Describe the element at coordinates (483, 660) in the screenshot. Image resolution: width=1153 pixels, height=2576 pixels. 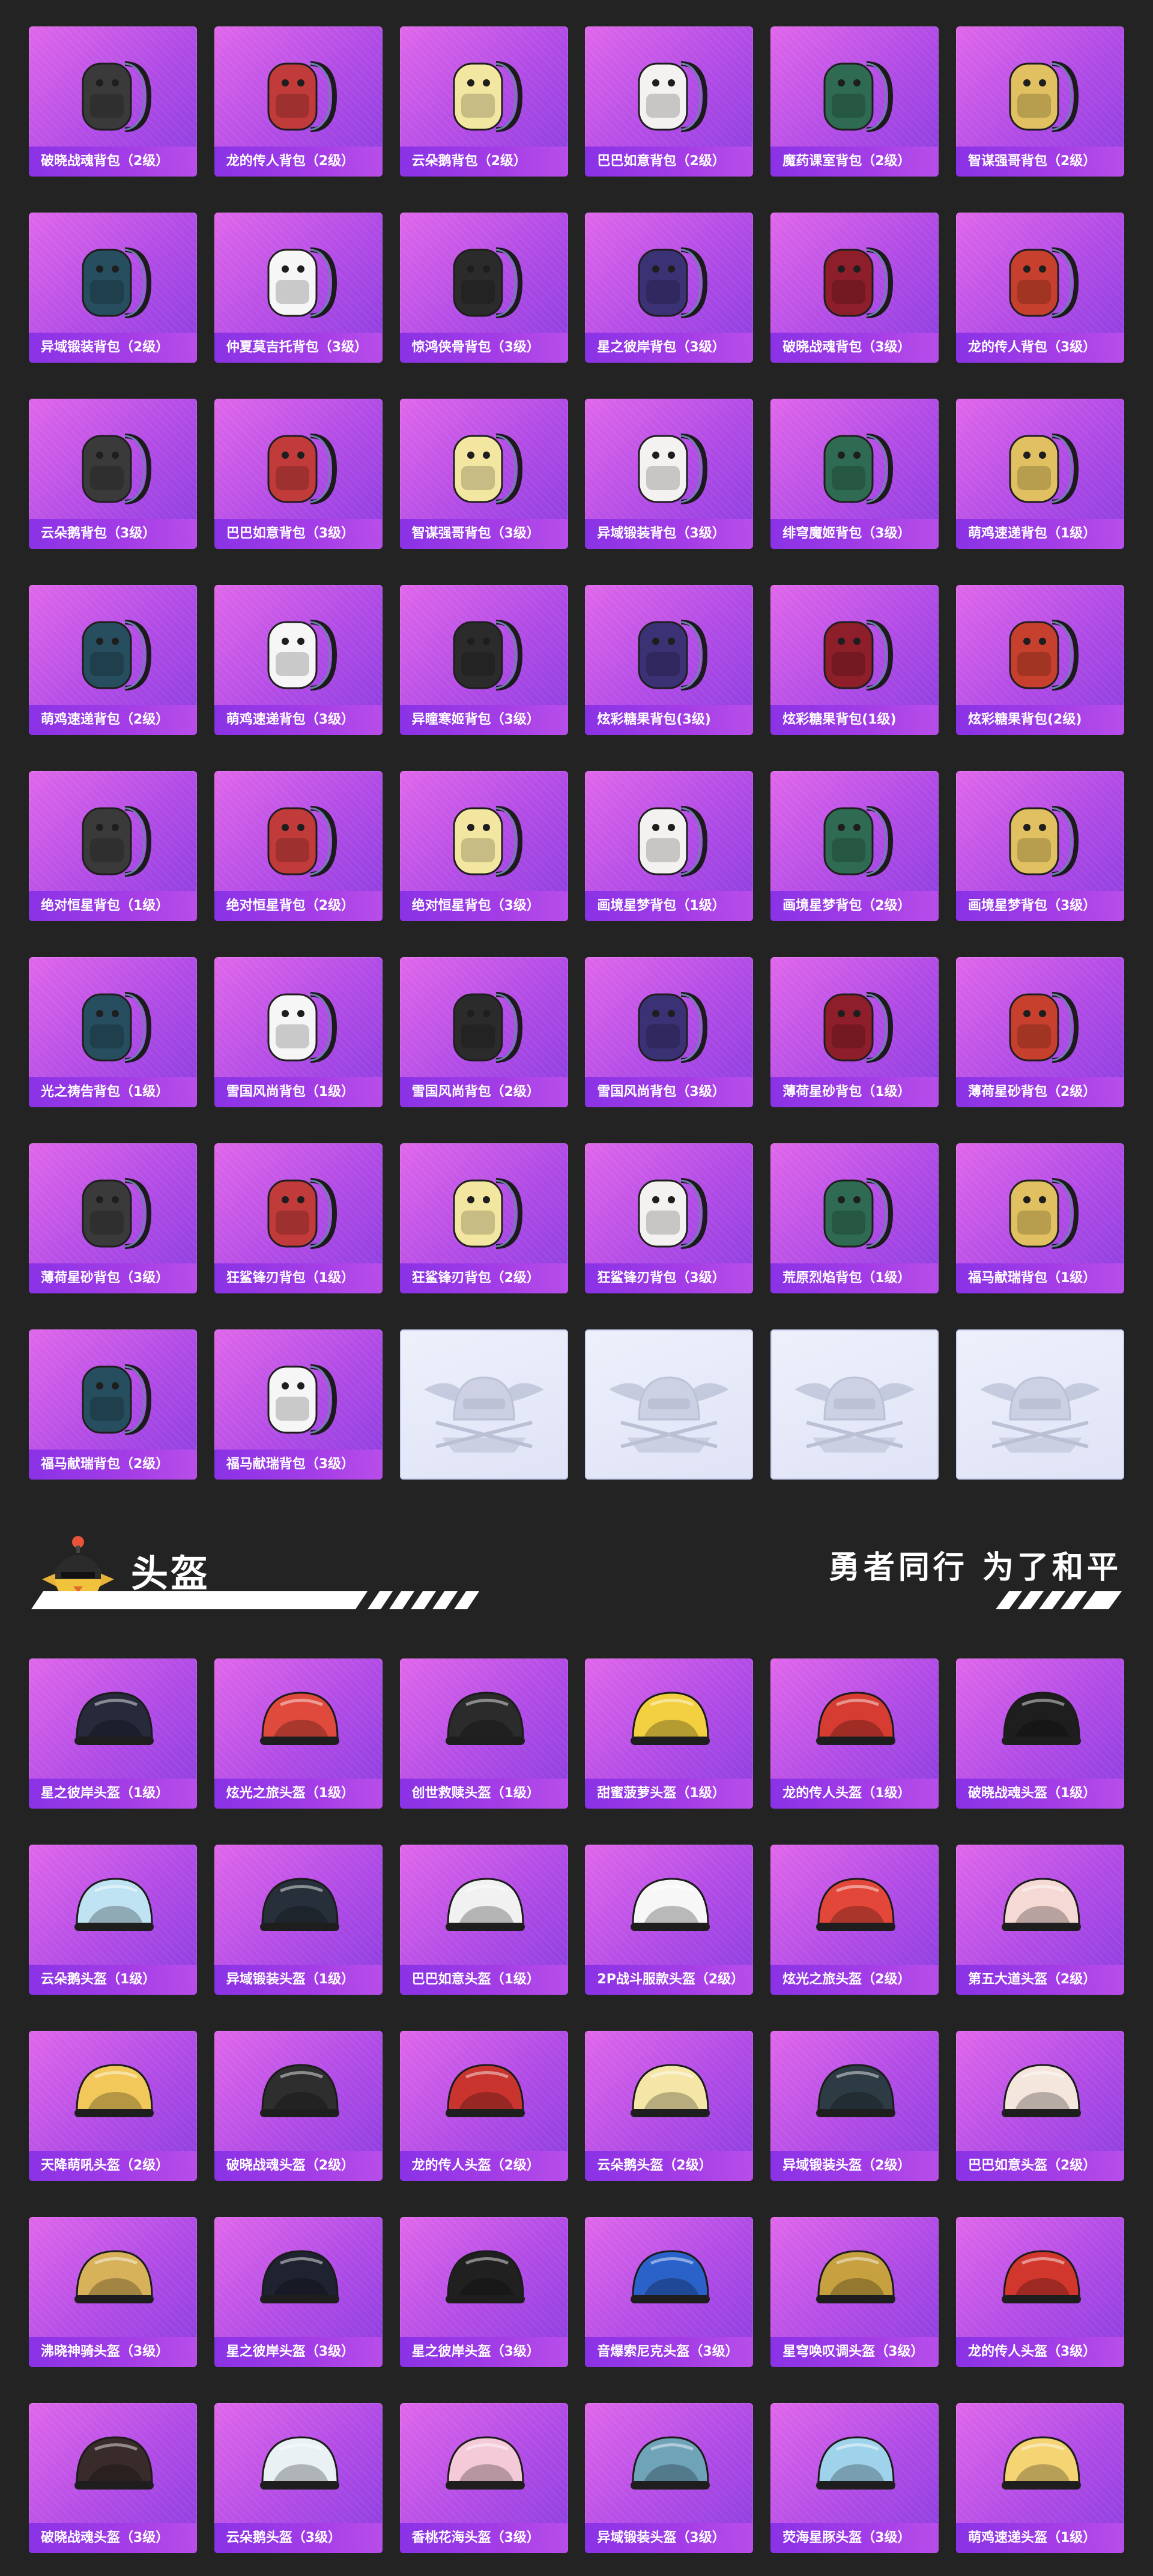
I see `backpack-card: 异瞳寒姬背包（3级）` at that location.